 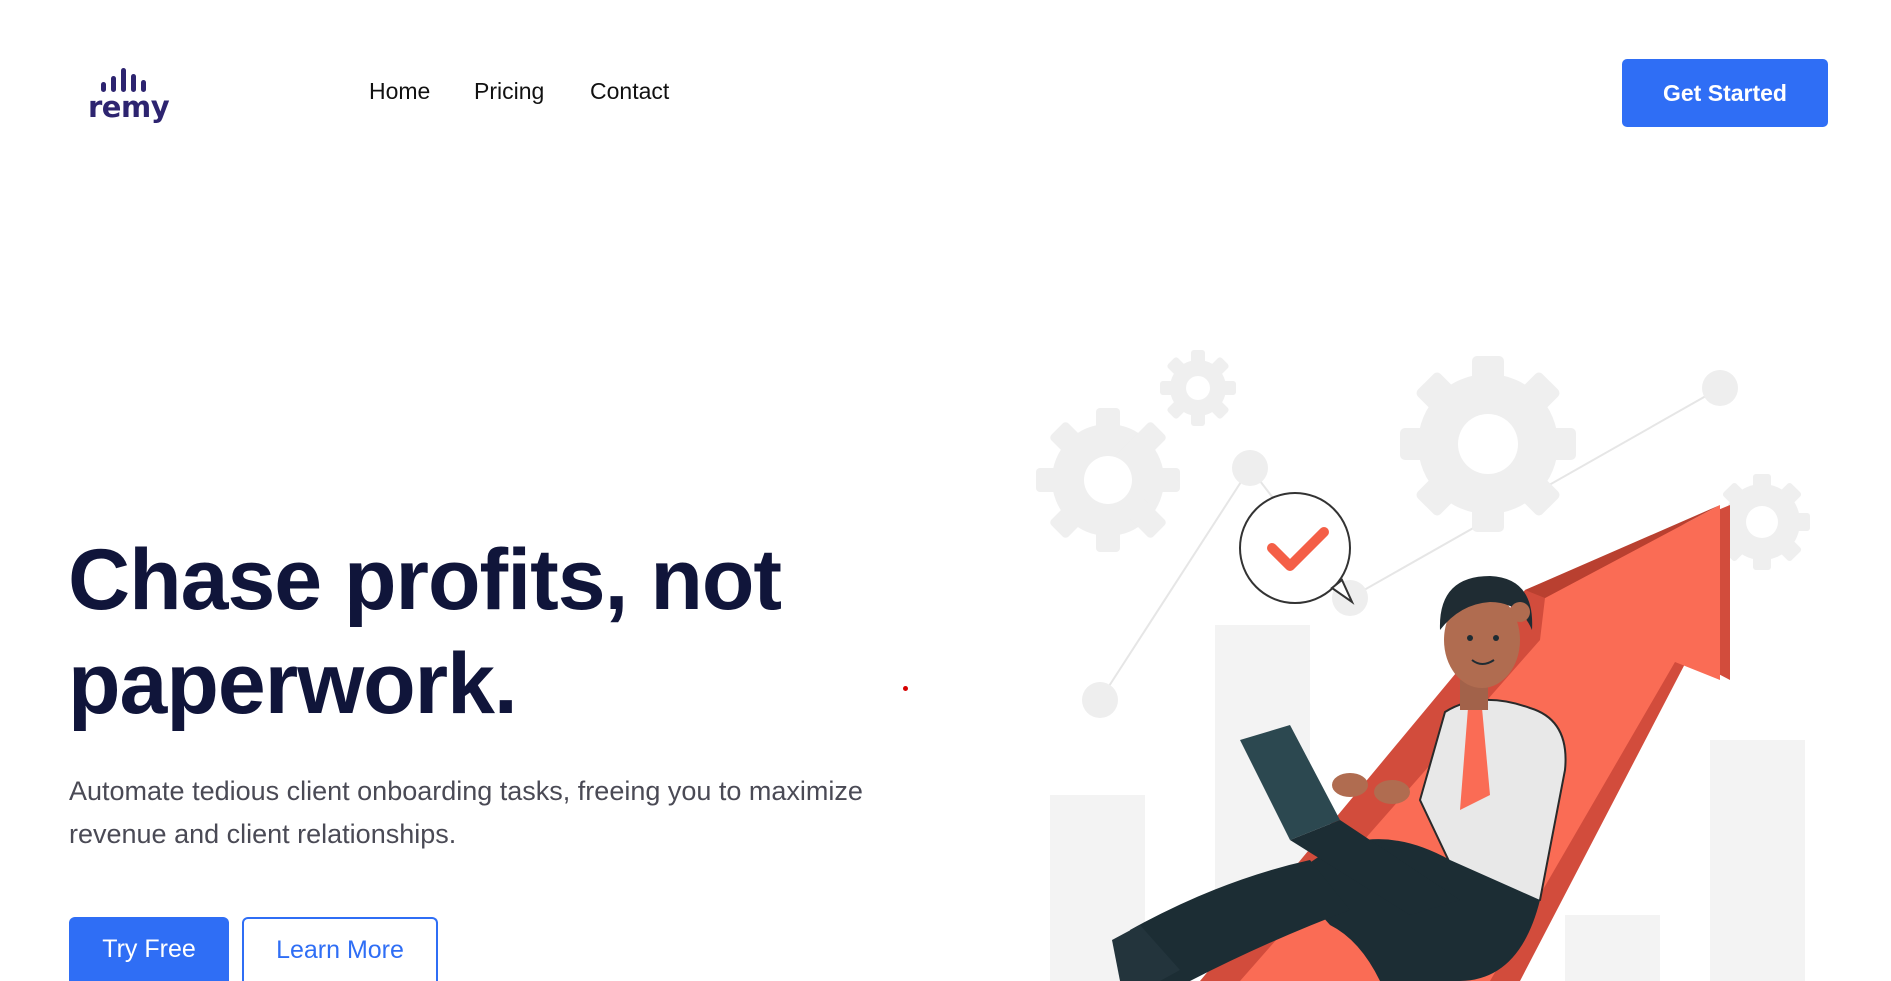 What do you see at coordinates (509, 91) in the screenshot?
I see `nav-link-pricing: Pricing` at bounding box center [509, 91].